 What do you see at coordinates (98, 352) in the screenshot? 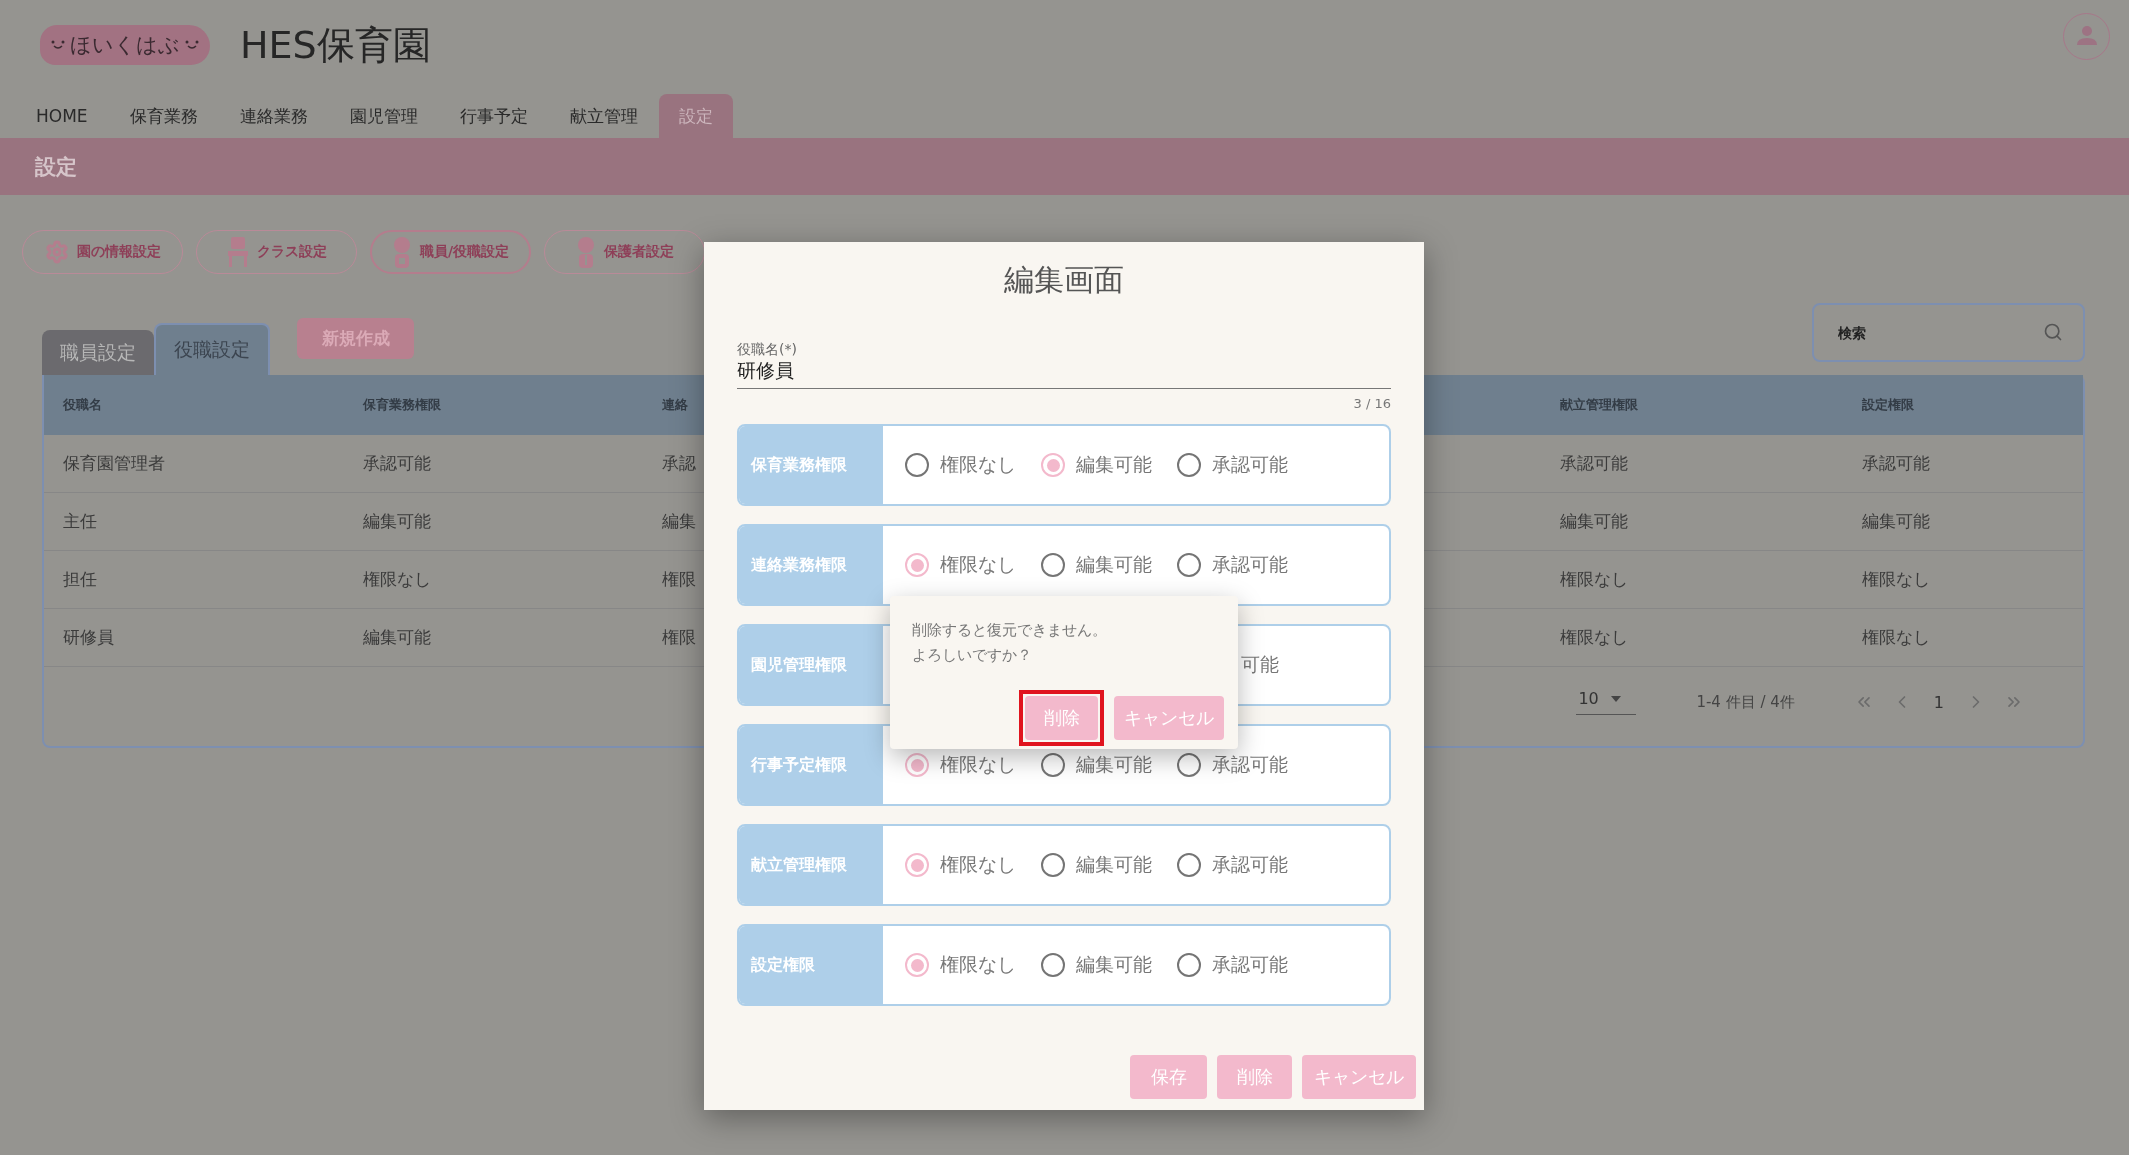
I see `tab: 職員設定` at bounding box center [98, 352].